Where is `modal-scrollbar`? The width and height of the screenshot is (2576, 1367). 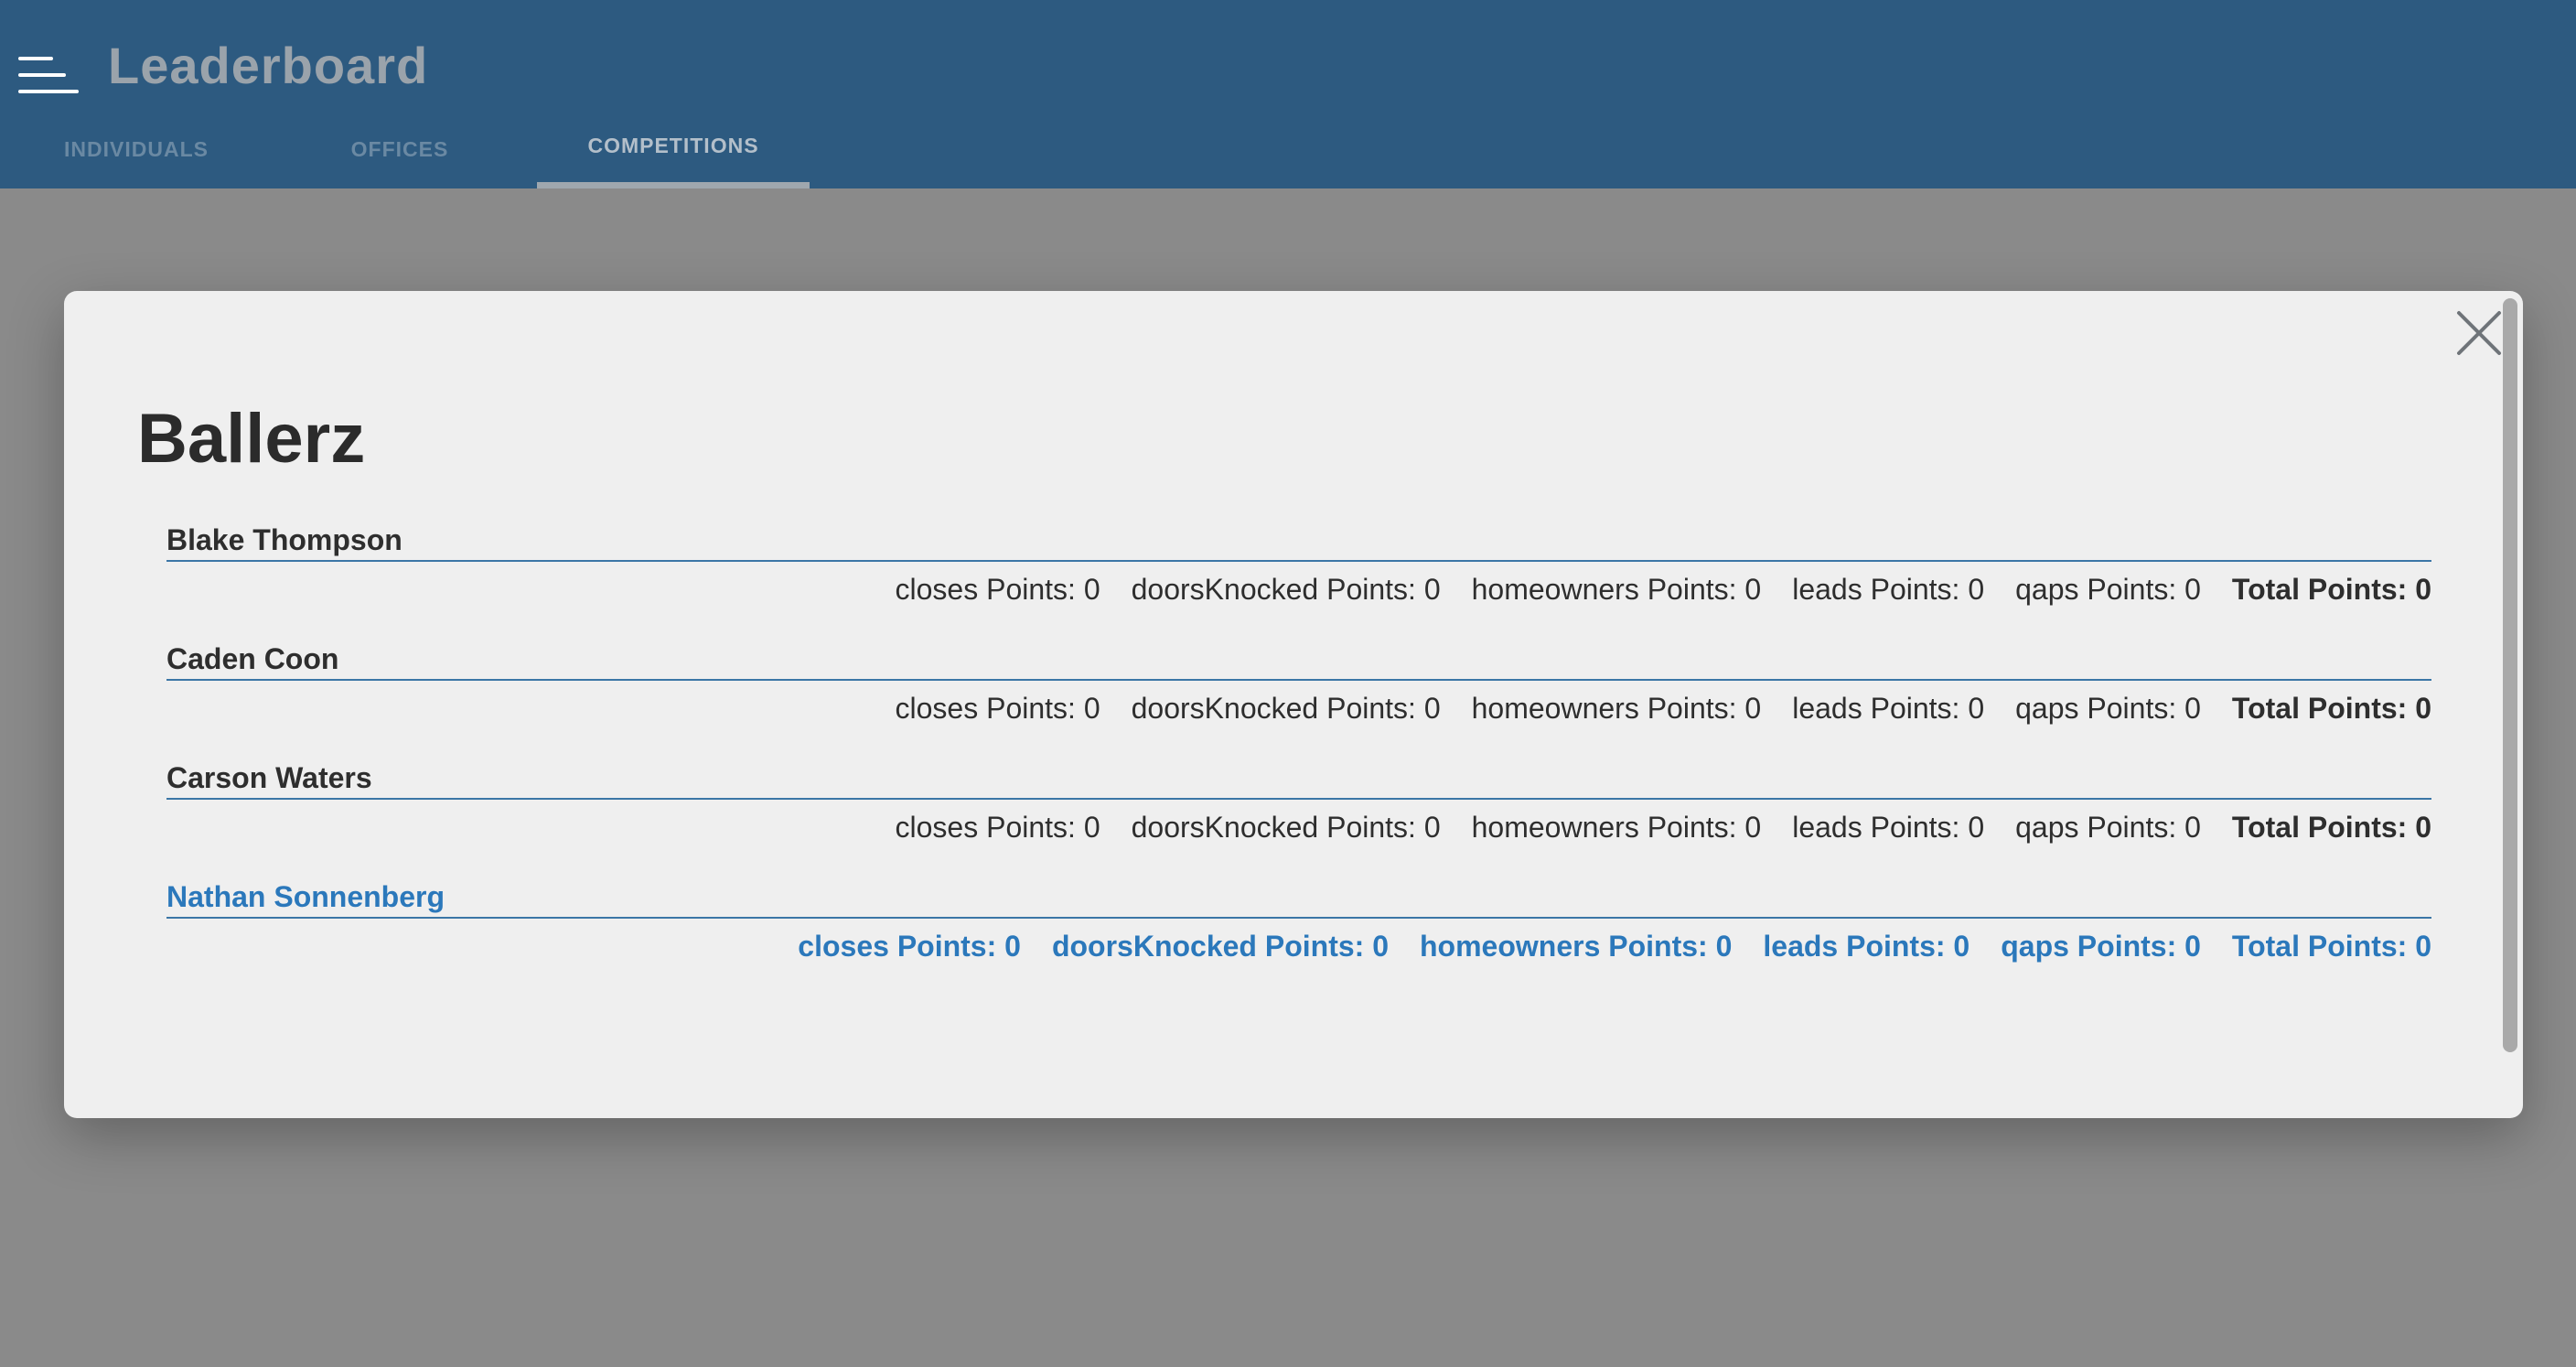 modal-scrollbar is located at coordinates (2510, 675).